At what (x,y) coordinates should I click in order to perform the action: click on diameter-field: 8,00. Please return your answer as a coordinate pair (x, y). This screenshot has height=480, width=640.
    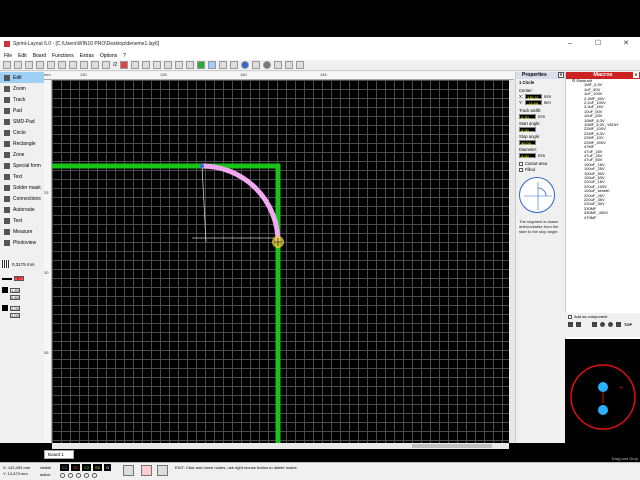
    Looking at the image, I should click on (527, 156).